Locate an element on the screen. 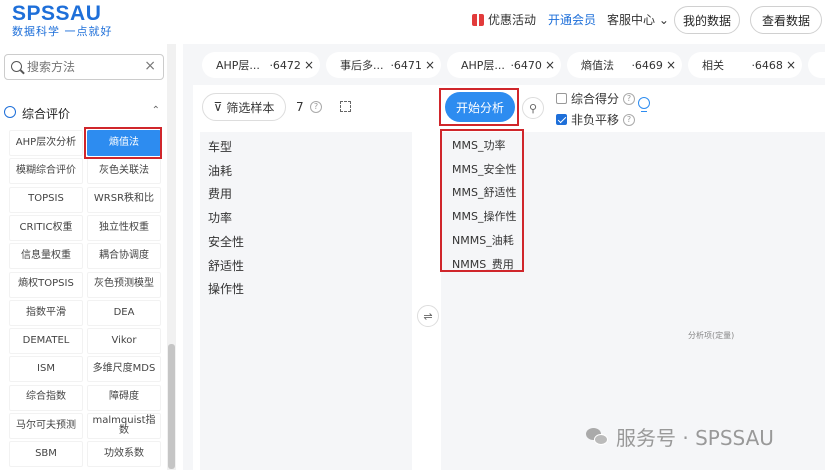  variable-item: 操作性 is located at coordinates (226, 288).